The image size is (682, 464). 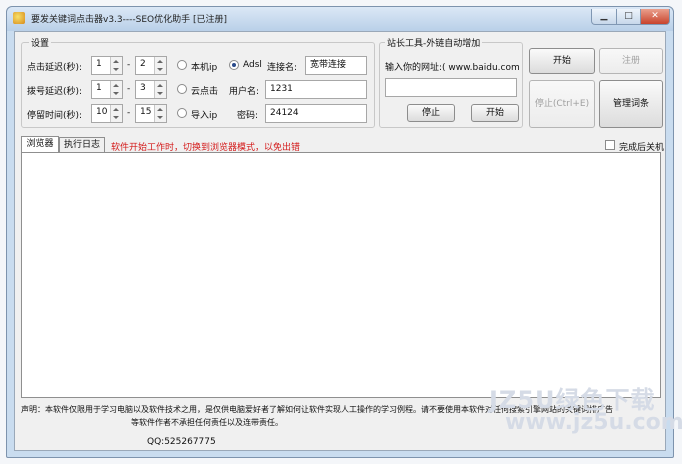 I want to click on click-interval-min-value: 1, so click(x=99, y=64).